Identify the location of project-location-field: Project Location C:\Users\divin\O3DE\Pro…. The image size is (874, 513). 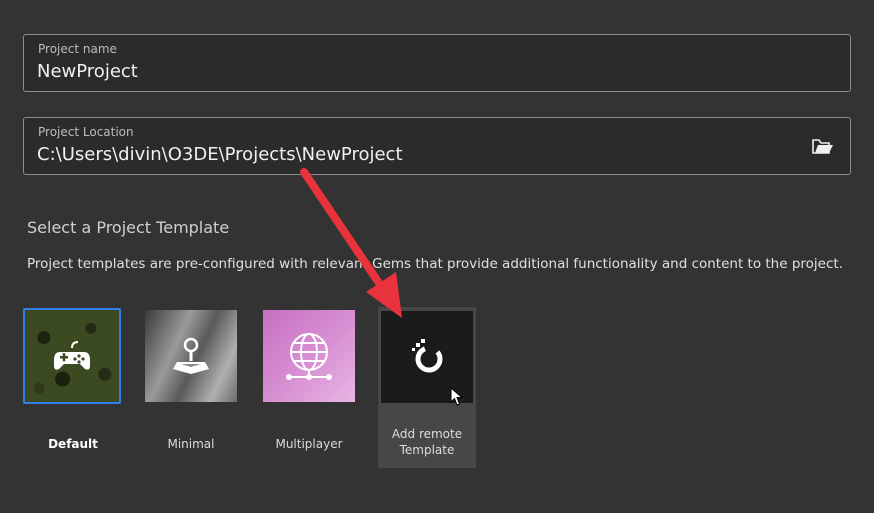
(437, 146).